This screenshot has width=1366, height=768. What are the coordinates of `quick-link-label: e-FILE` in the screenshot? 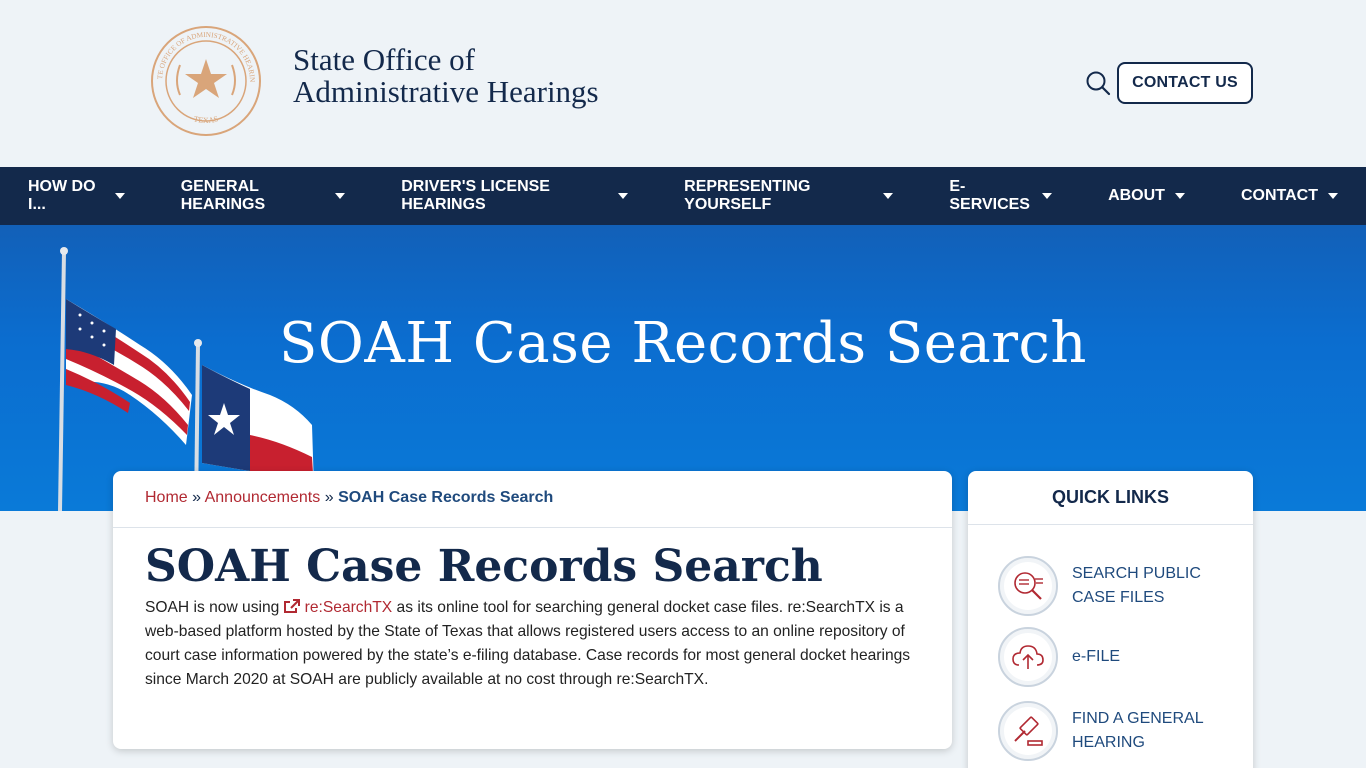 It's located at (1096, 656).